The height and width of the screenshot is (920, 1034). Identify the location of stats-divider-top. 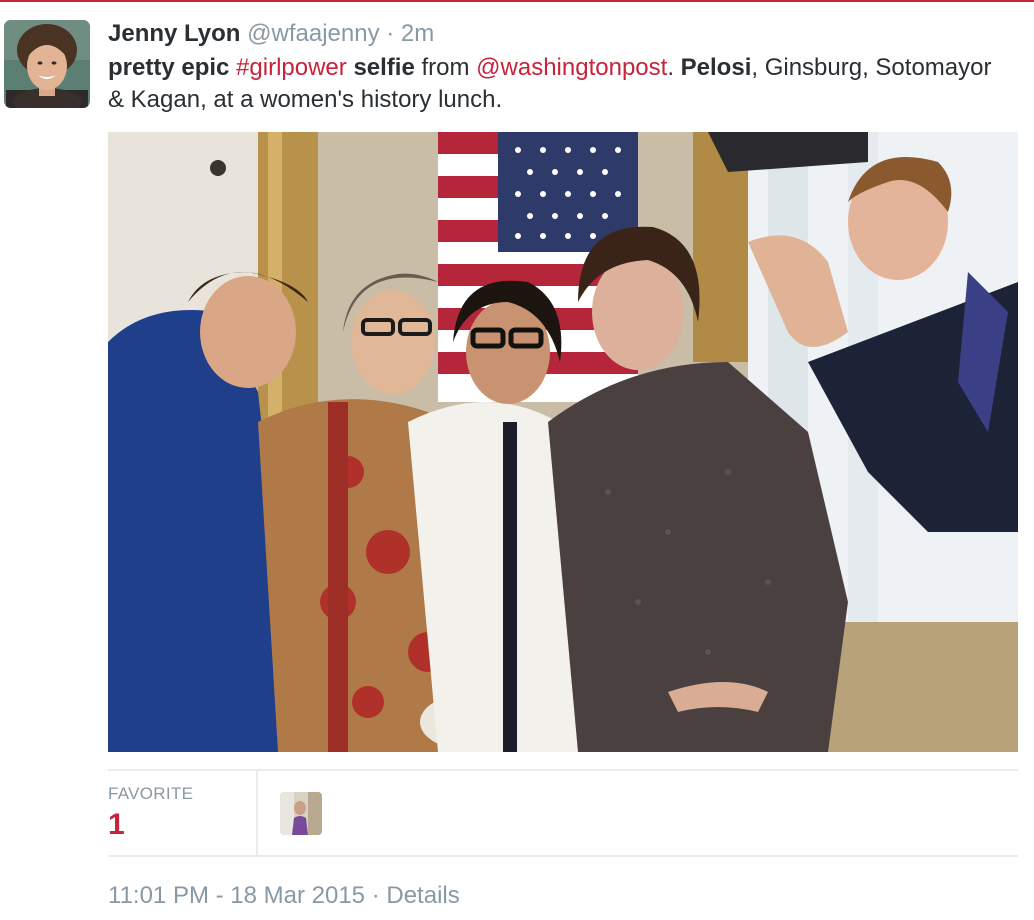
(563, 770).